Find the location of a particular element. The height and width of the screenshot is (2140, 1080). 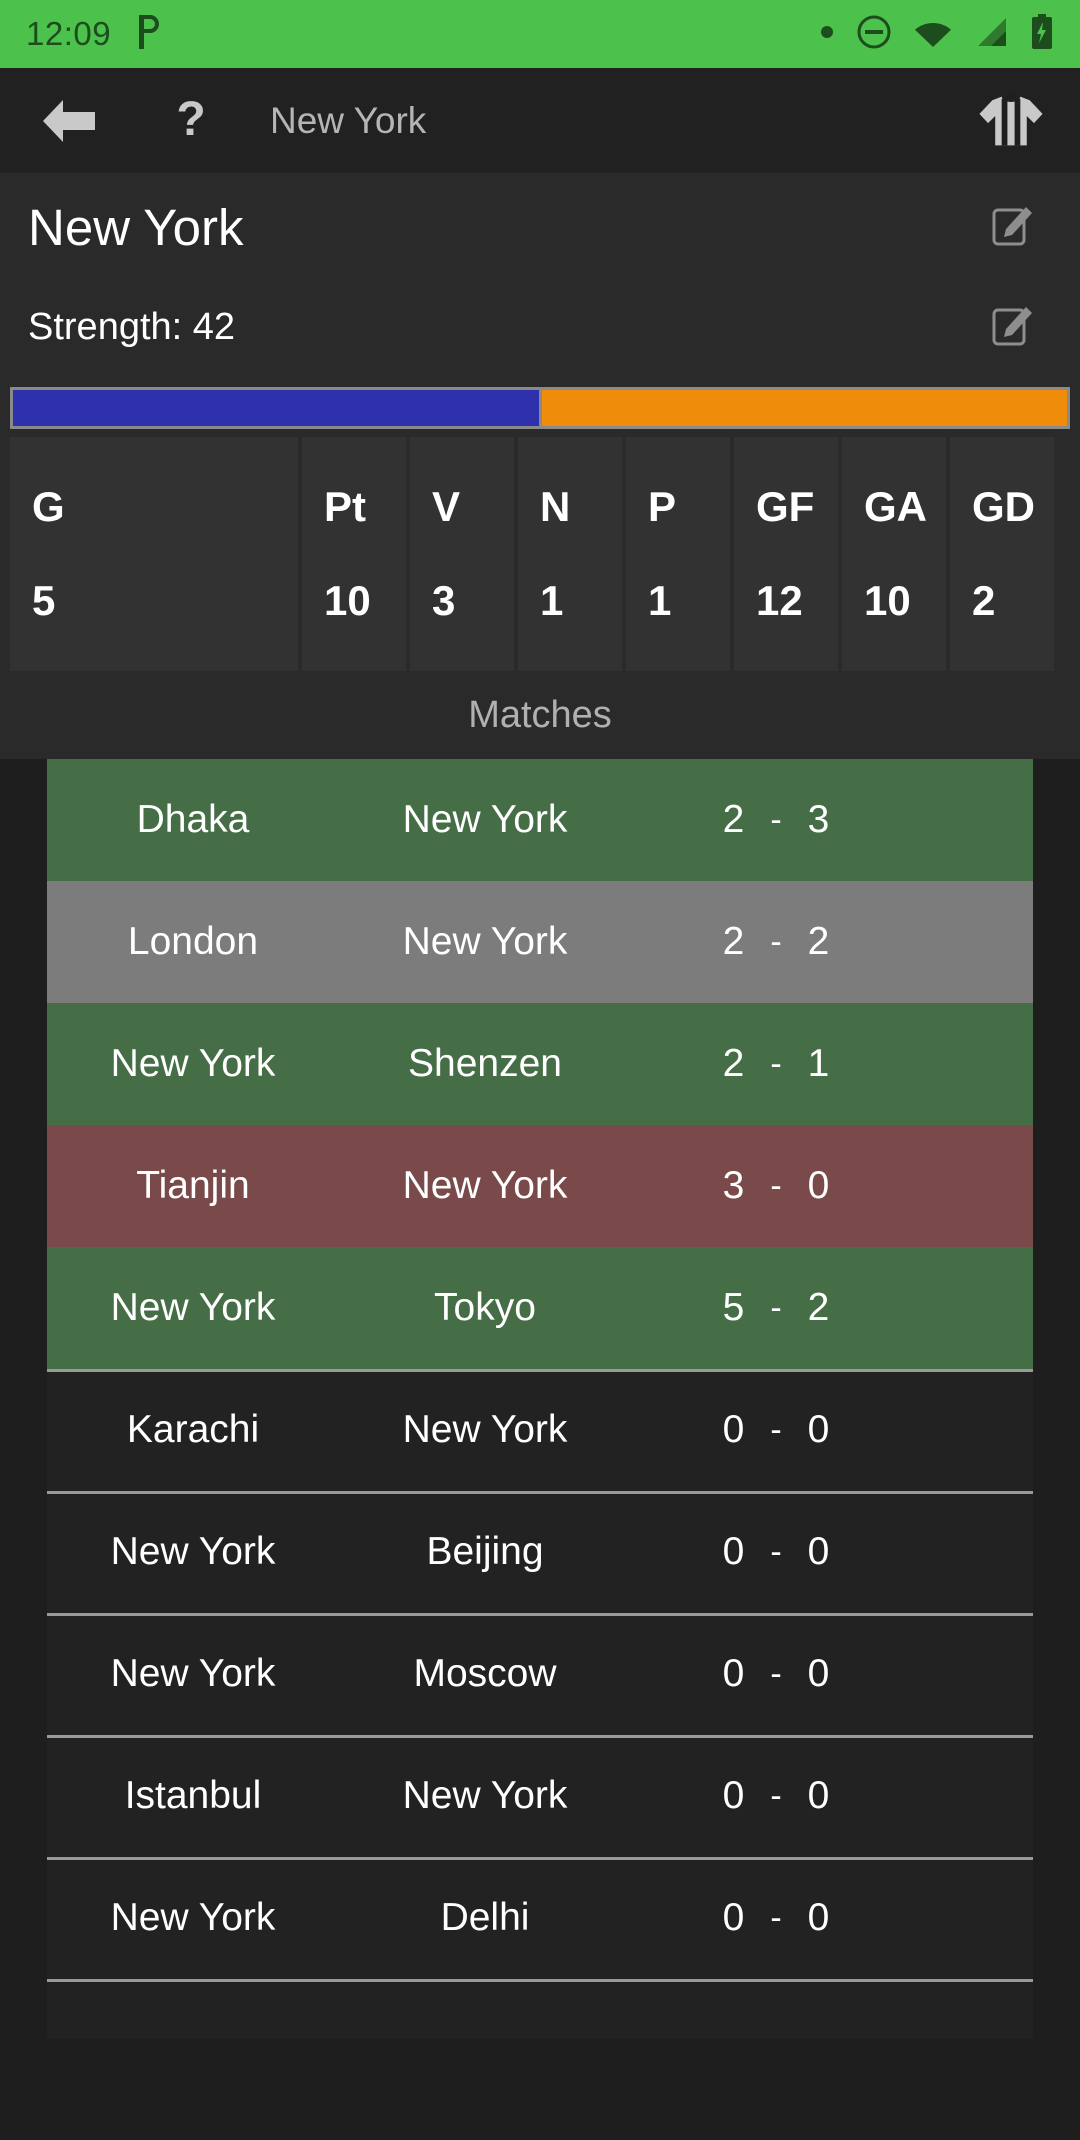

status-bar-right is located at coordinates (937, 34).